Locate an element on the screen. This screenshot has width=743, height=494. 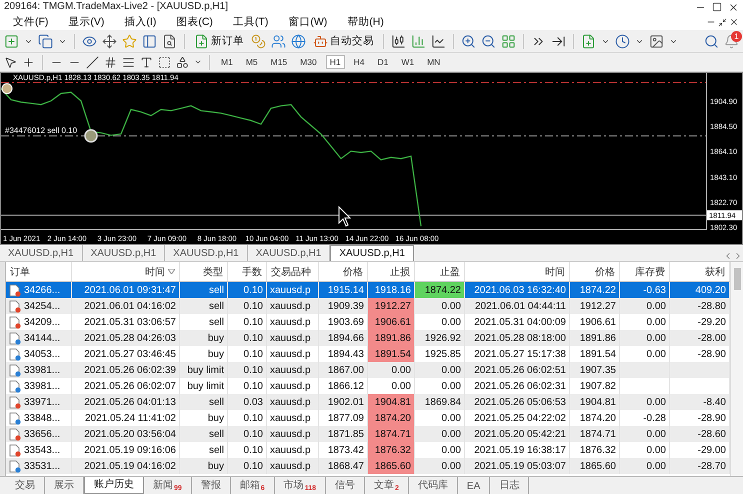
clock-icon is located at coordinates (622, 41).